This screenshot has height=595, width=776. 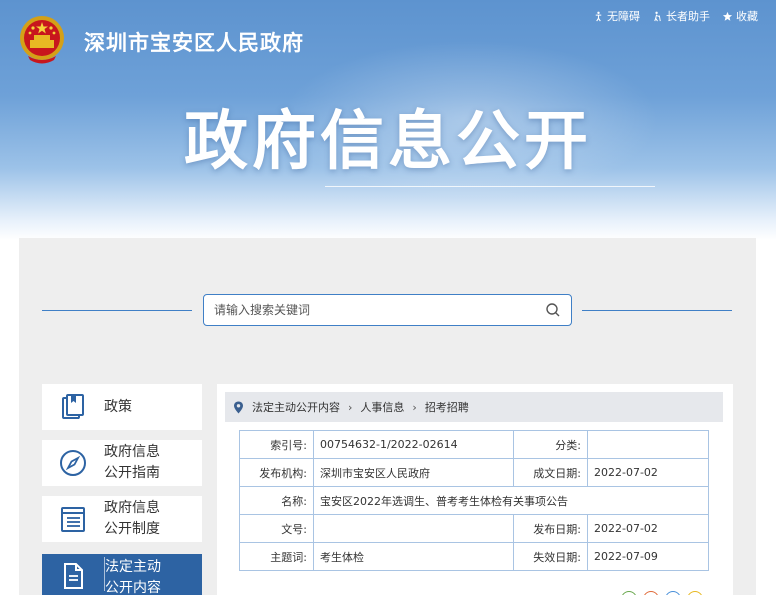 What do you see at coordinates (118, 406) in the screenshot?
I see `nav-label-policy: 政策` at bounding box center [118, 406].